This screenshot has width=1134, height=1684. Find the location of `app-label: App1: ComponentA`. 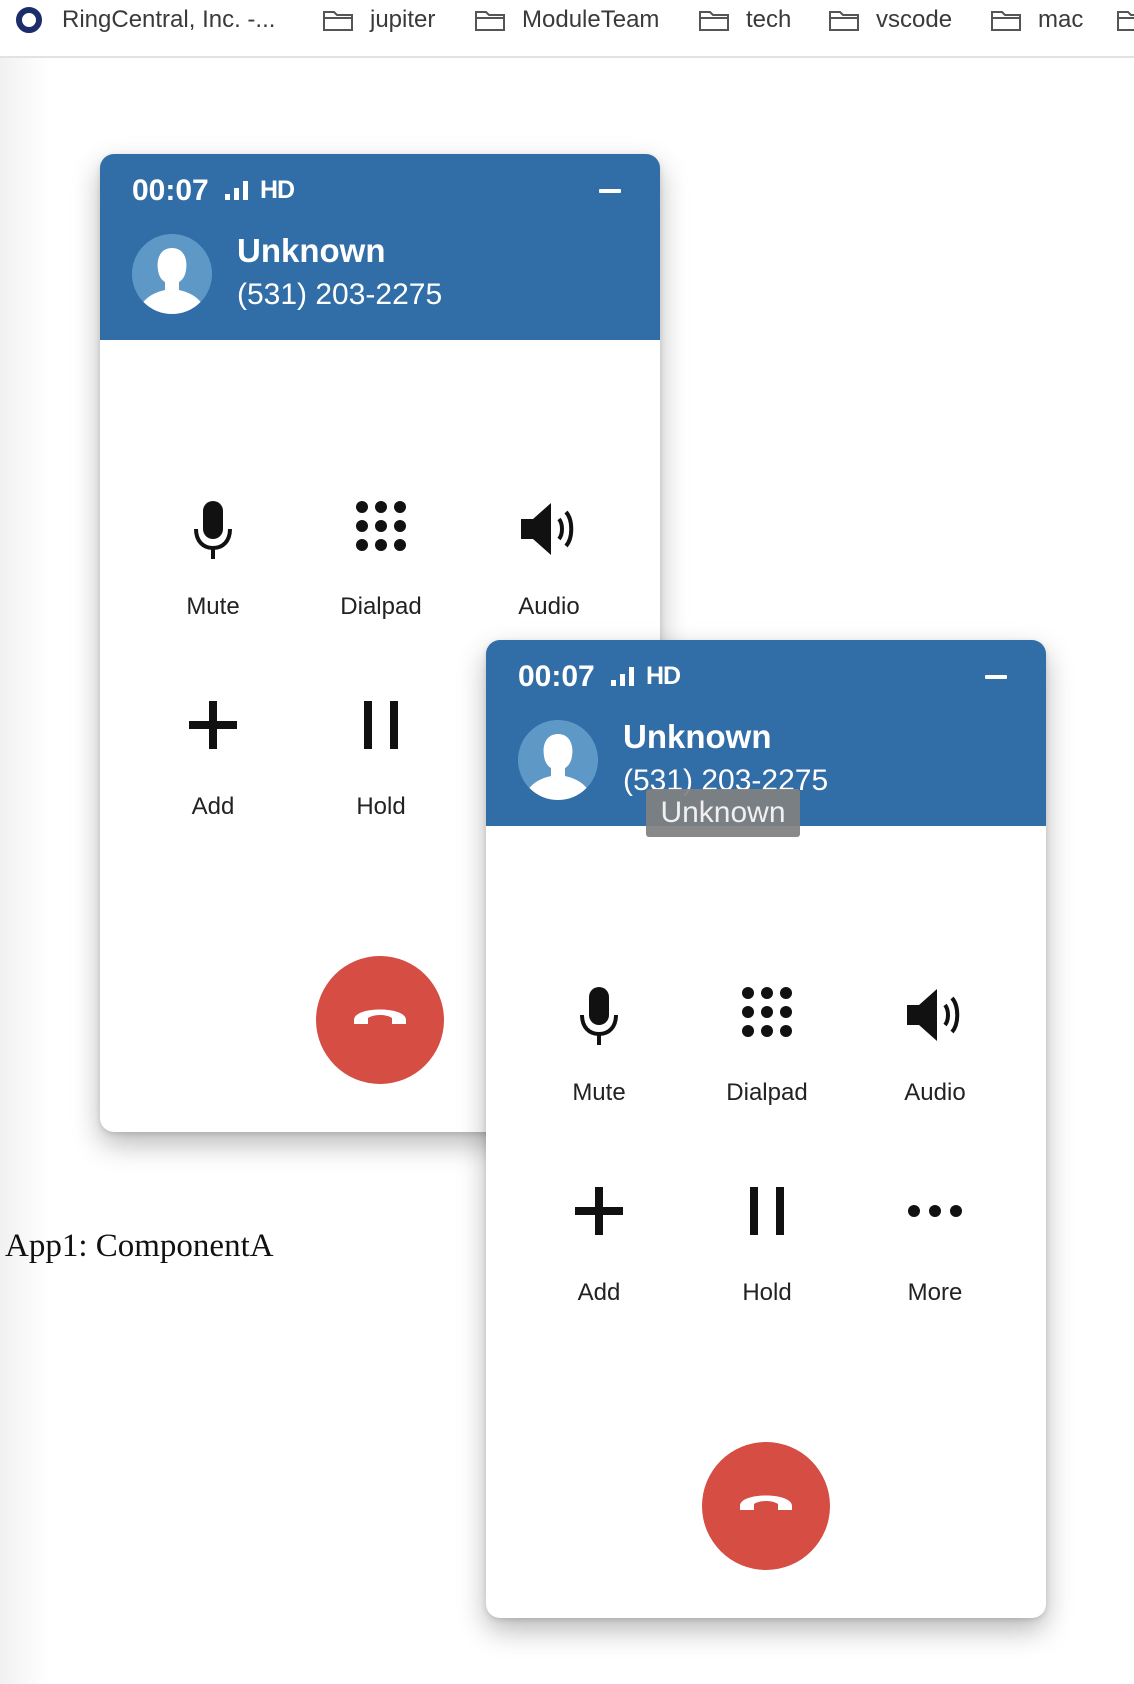

app-label: App1: ComponentA is located at coordinates (139, 1246).